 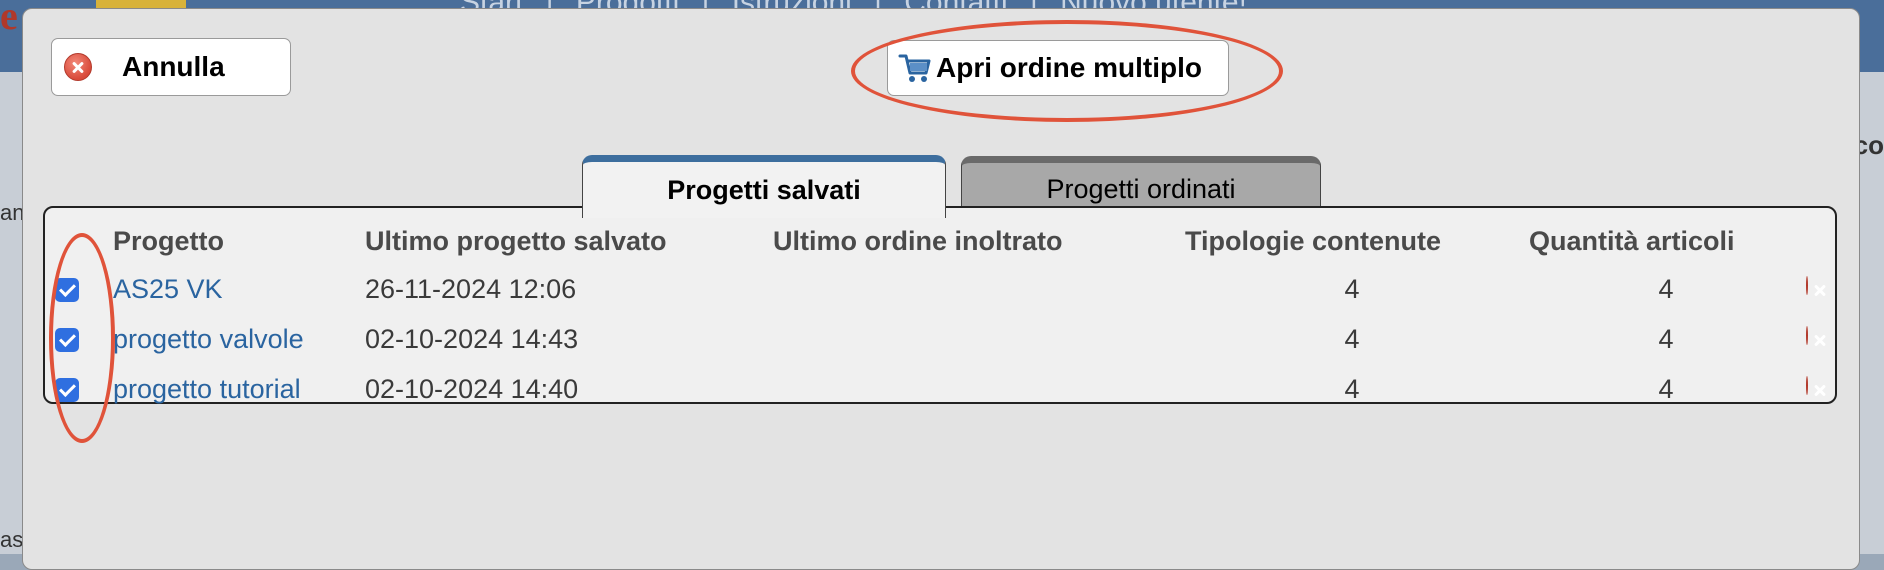 What do you see at coordinates (1632, 241) in the screenshot?
I see `column-header-quantity: Quantità articoli` at bounding box center [1632, 241].